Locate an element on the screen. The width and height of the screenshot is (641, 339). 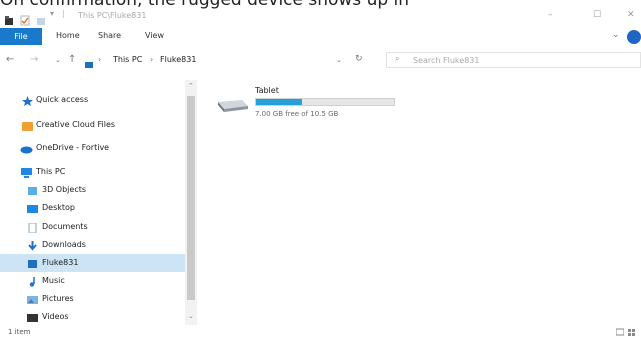
sidebar-item-label: Videos is located at coordinates (55, 316).